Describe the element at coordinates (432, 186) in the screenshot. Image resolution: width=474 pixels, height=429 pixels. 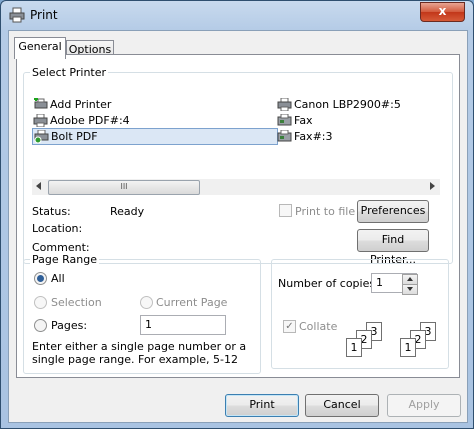
I see `scroll-right-icon` at that location.